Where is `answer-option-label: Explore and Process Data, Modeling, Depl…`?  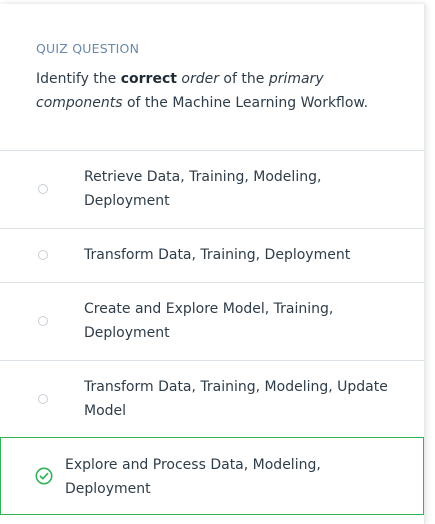 answer-option-label: Explore and Process Data, Modeling, Depl… is located at coordinates (193, 477).